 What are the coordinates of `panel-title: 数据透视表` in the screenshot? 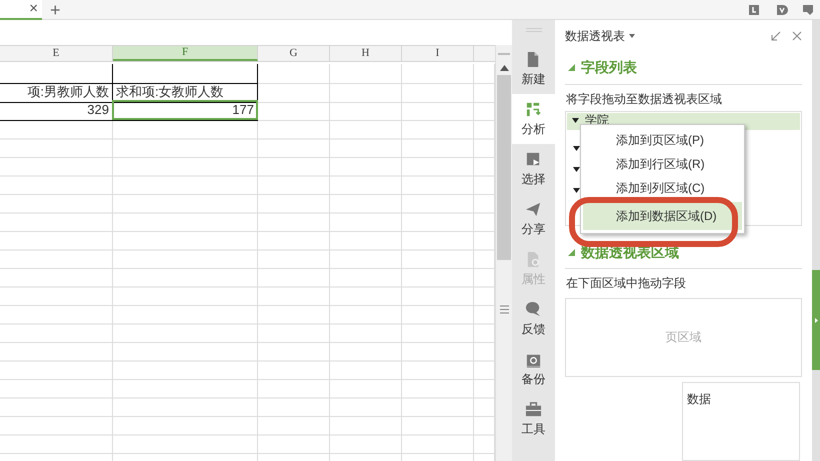 It's located at (595, 36).